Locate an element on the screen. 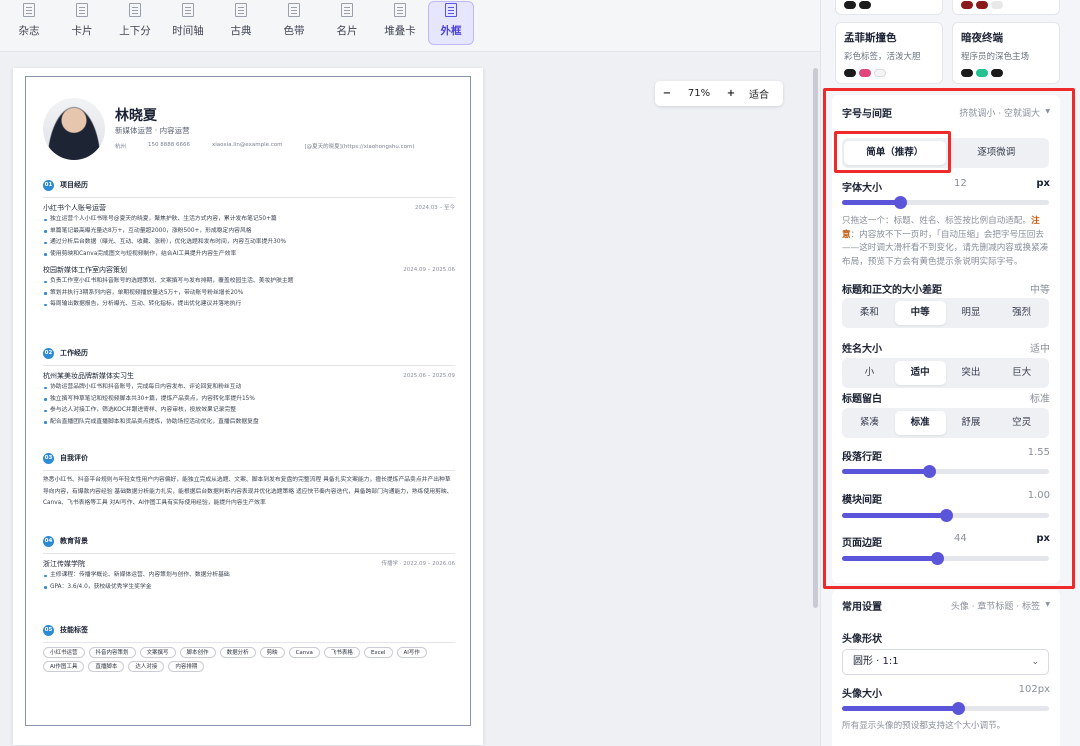  section-title: 工作经历 is located at coordinates (74, 353).